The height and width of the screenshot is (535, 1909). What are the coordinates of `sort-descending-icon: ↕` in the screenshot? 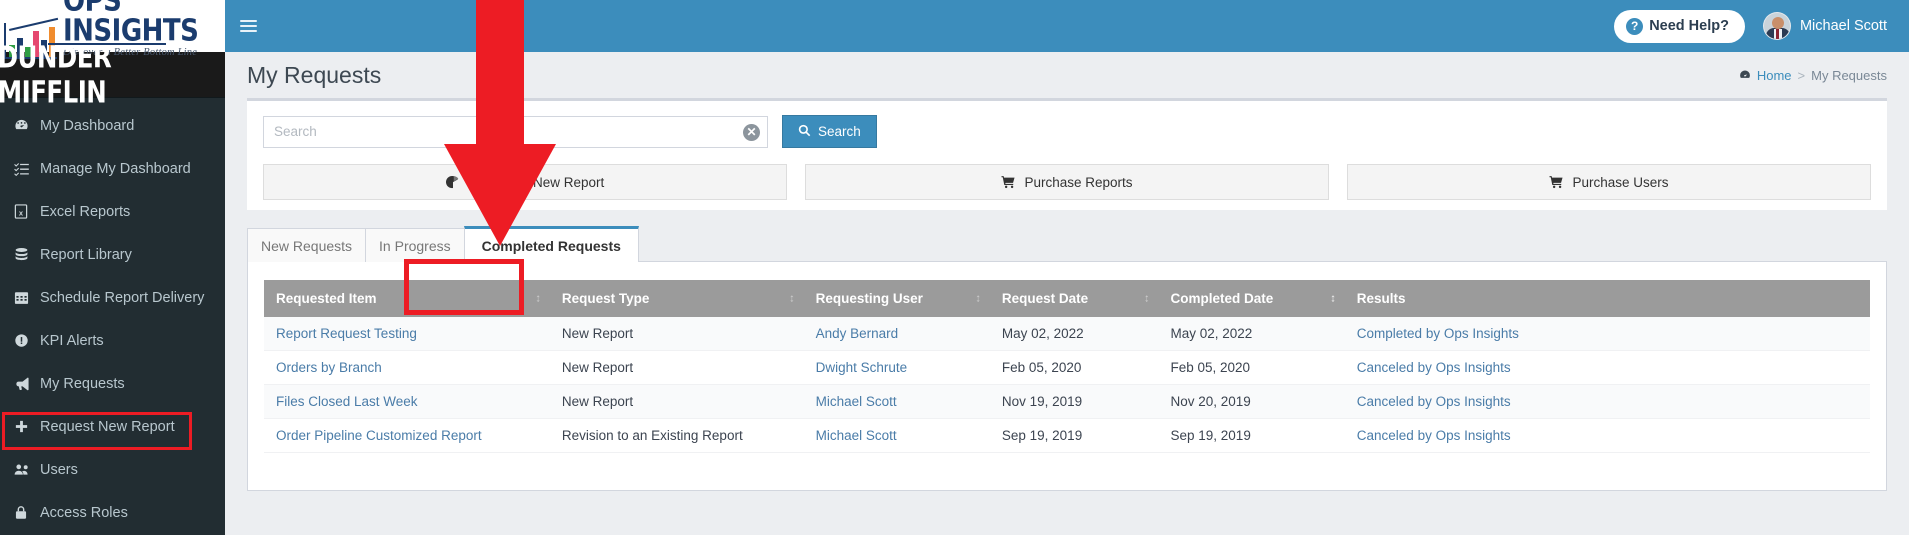 It's located at (1333, 298).